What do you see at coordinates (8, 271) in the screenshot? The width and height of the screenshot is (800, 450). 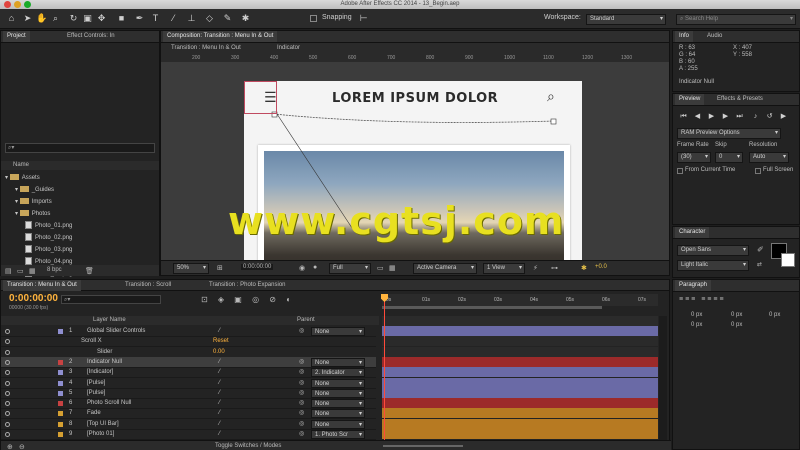 I see `interpret-footage-icon: ▤` at bounding box center [8, 271].